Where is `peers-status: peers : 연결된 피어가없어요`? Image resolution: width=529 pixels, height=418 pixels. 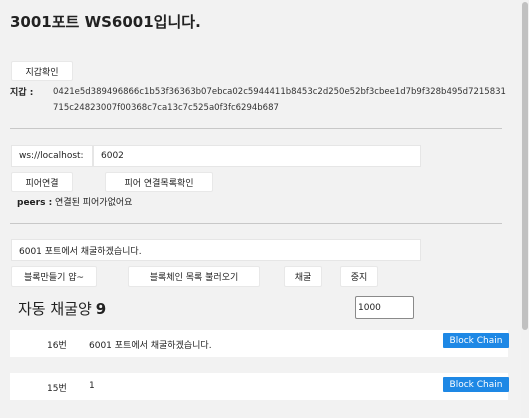
peers-status: peers : 연결된 피어가없어요 is located at coordinates (74, 201).